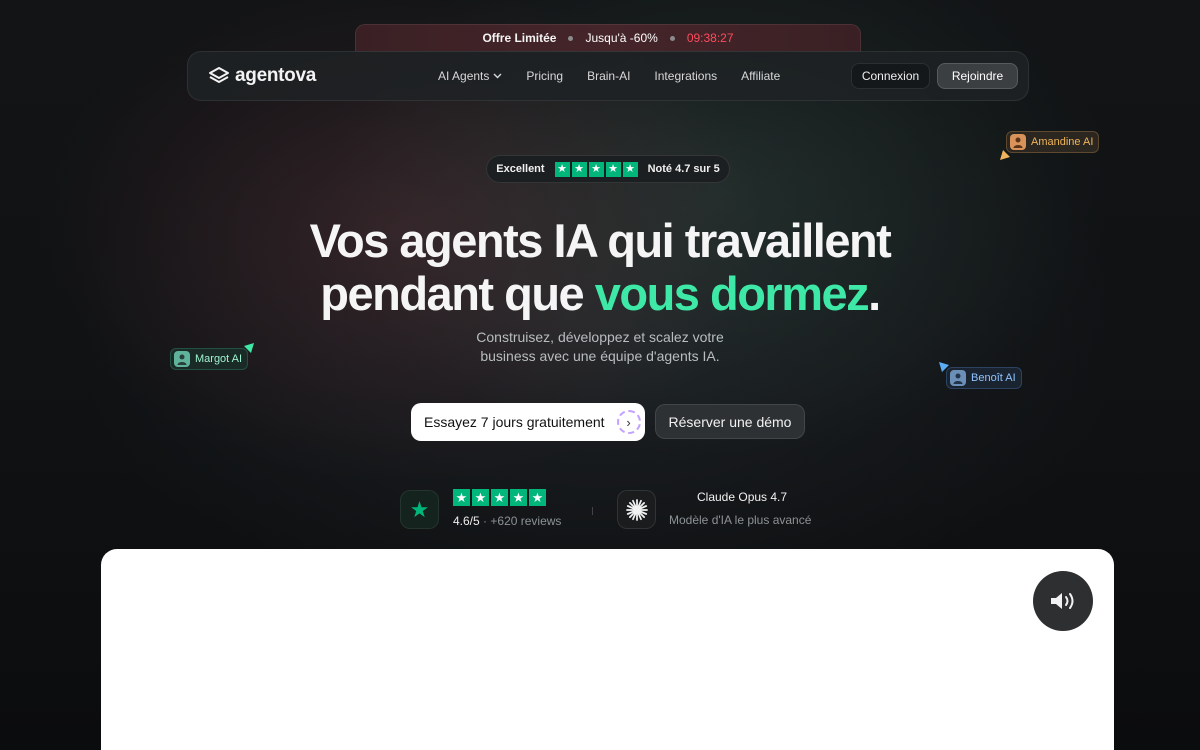  I want to click on claude-model-subtitle: Modèle d'IA le plus avancé, so click(740, 520).